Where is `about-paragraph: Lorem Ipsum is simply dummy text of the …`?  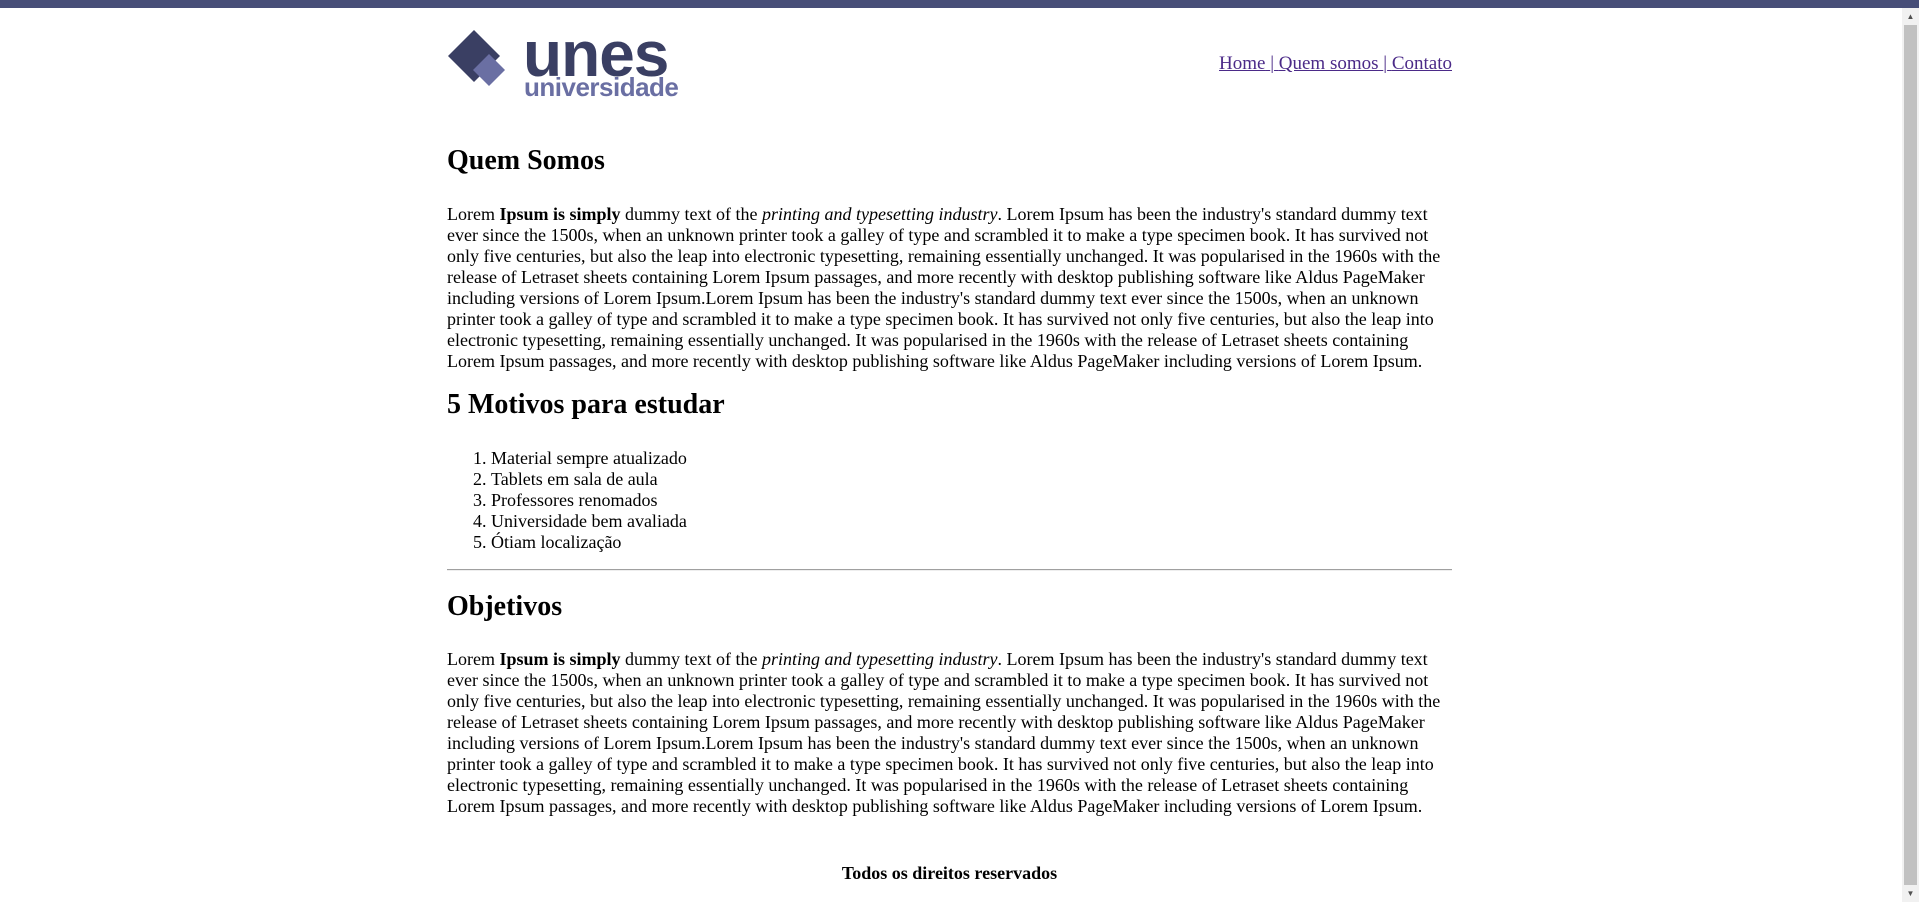
about-paragraph: Lorem Ipsum is simply dummy text of the … is located at coordinates (944, 287).